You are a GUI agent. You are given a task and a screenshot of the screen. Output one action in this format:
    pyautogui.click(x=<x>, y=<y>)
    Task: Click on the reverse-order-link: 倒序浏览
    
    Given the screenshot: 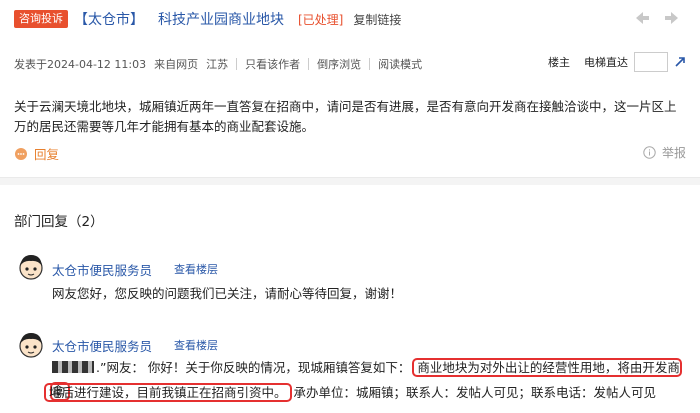 What is the action you would take?
    pyautogui.click(x=339, y=64)
    